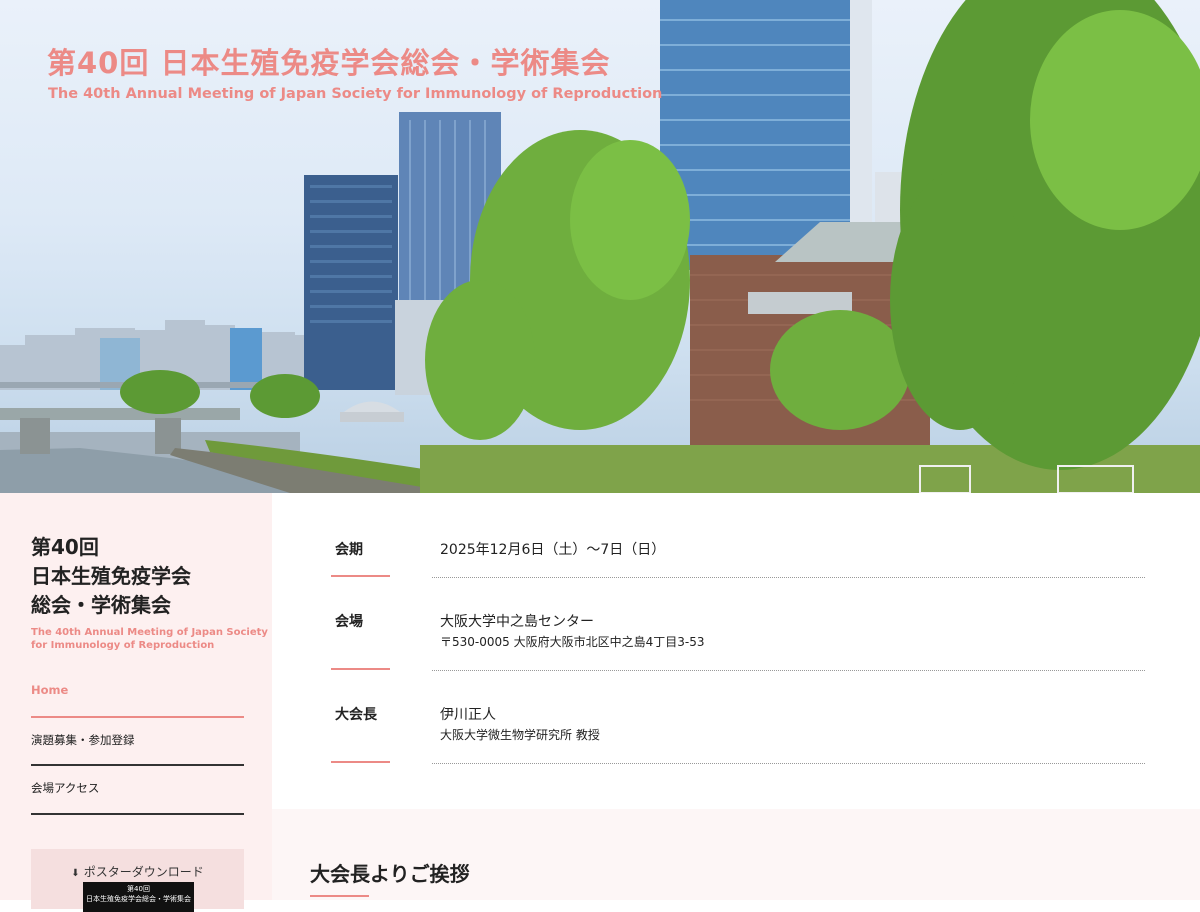 This screenshot has width=1200, height=912. I want to click on poster-download-label: ⬇ ポスターダウンロード, so click(137, 871).